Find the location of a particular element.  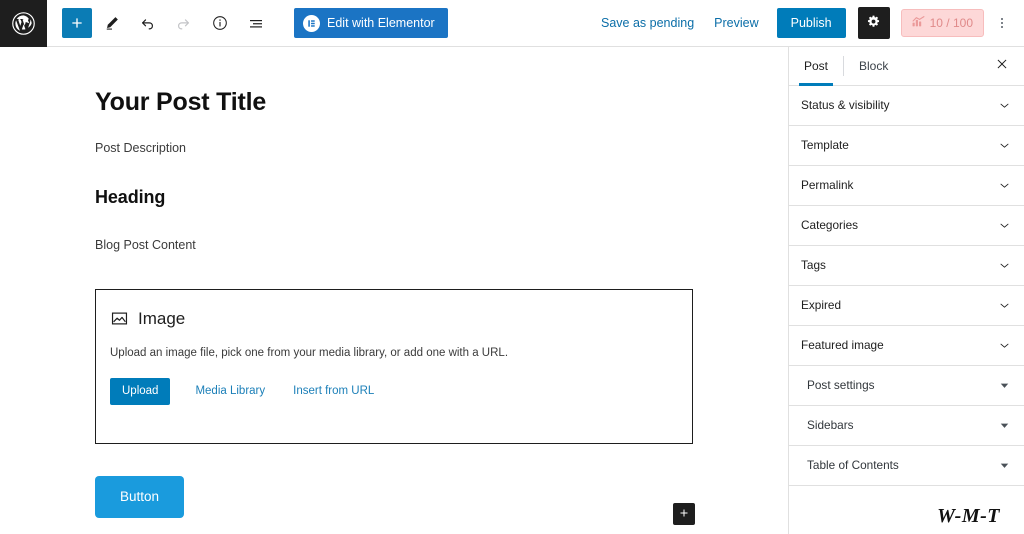

cta-button: Button is located at coordinates (140, 496).